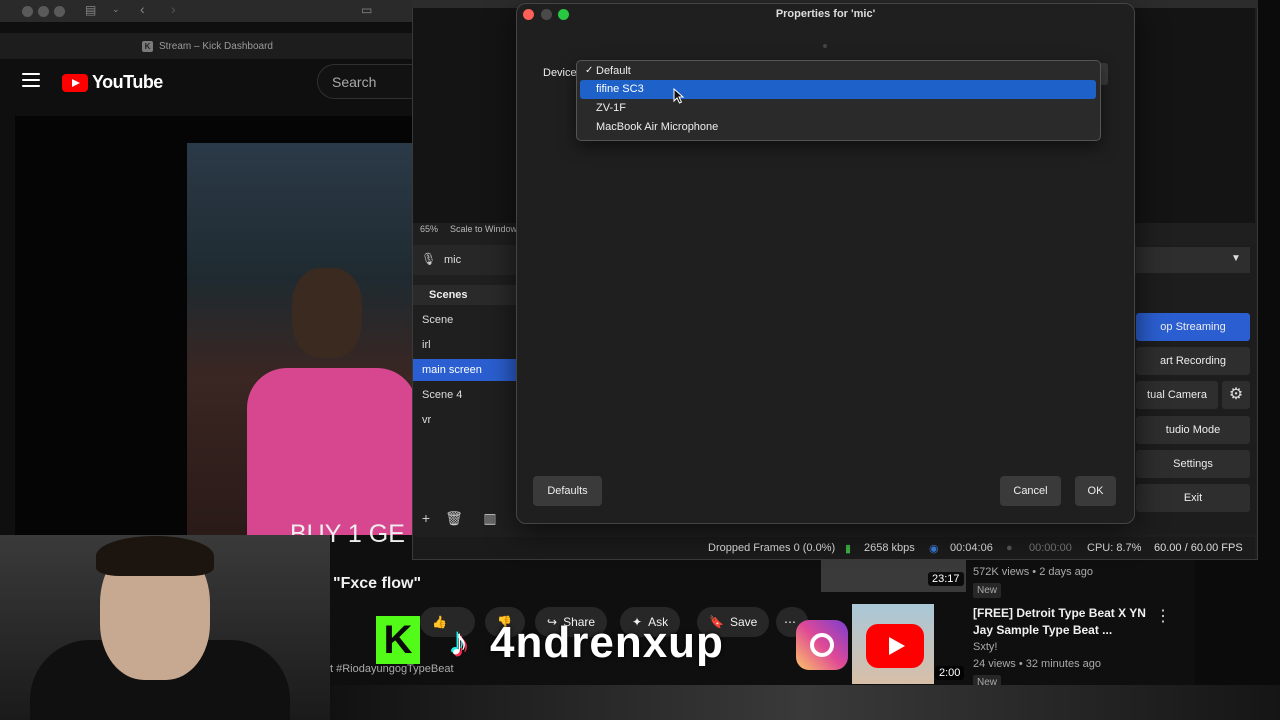 The width and height of the screenshot is (1280, 720). What do you see at coordinates (825, 46) in the screenshot?
I see `preview-placeholder-dot` at bounding box center [825, 46].